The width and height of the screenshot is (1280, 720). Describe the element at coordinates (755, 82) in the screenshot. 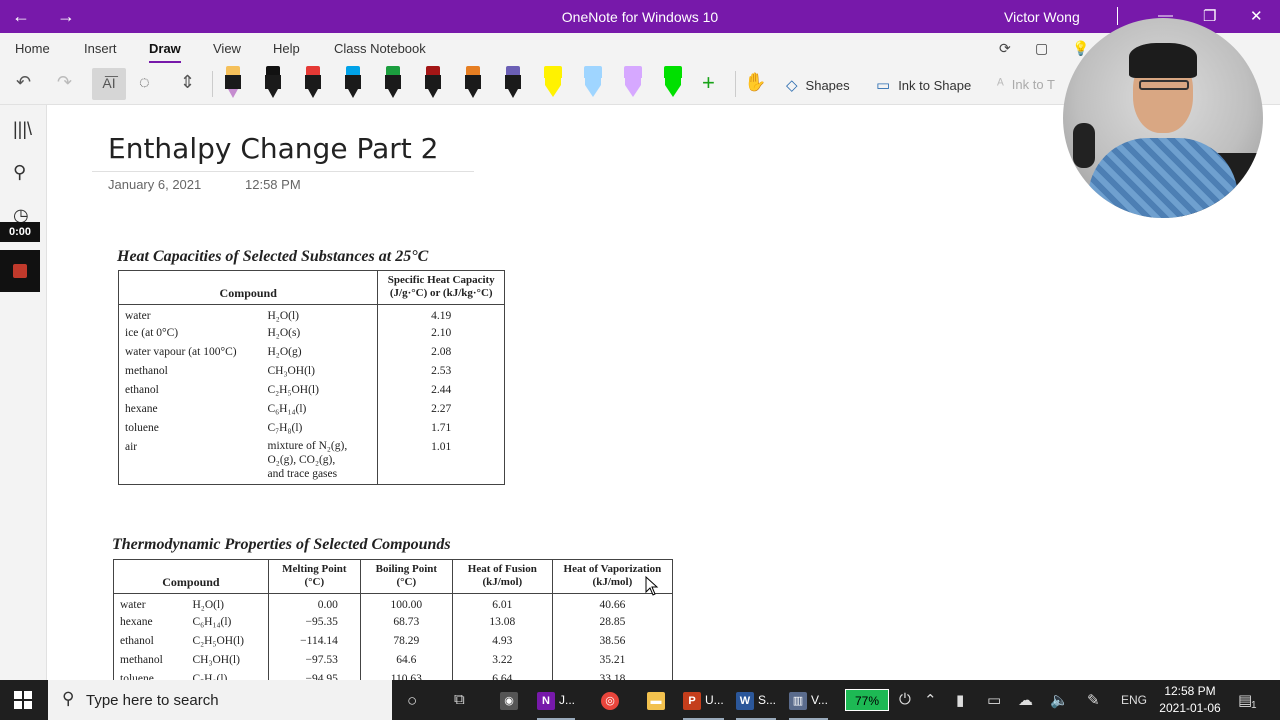

I see `ink-replay-icon: ✋` at that location.